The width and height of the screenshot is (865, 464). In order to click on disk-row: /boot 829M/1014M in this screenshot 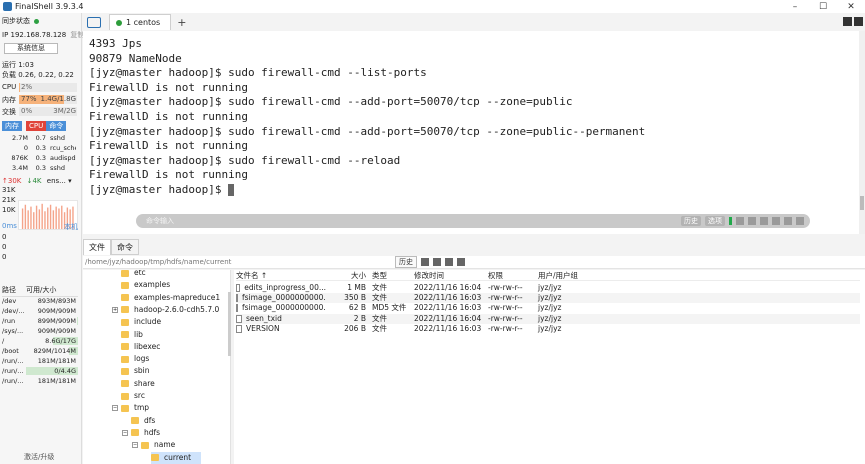, I will do `click(40, 351)`.